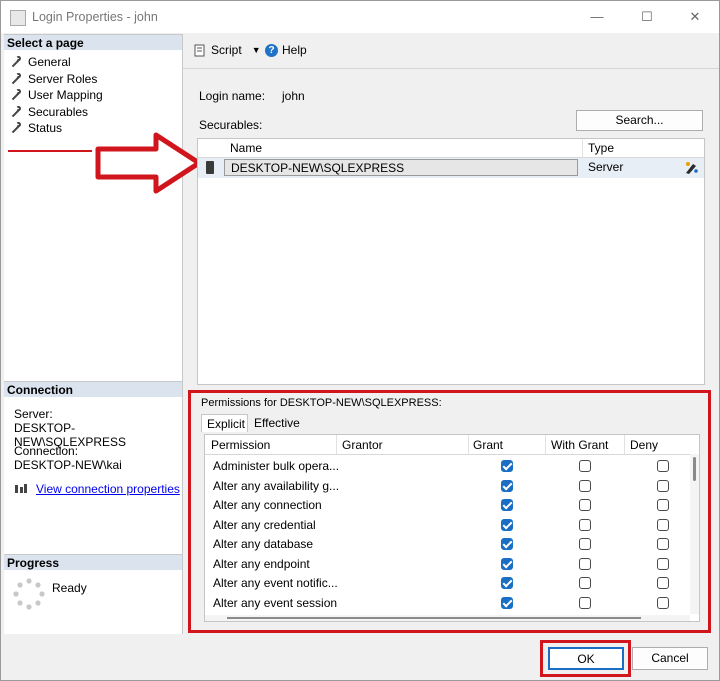  I want to click on connection-header: Connection, so click(93, 389).